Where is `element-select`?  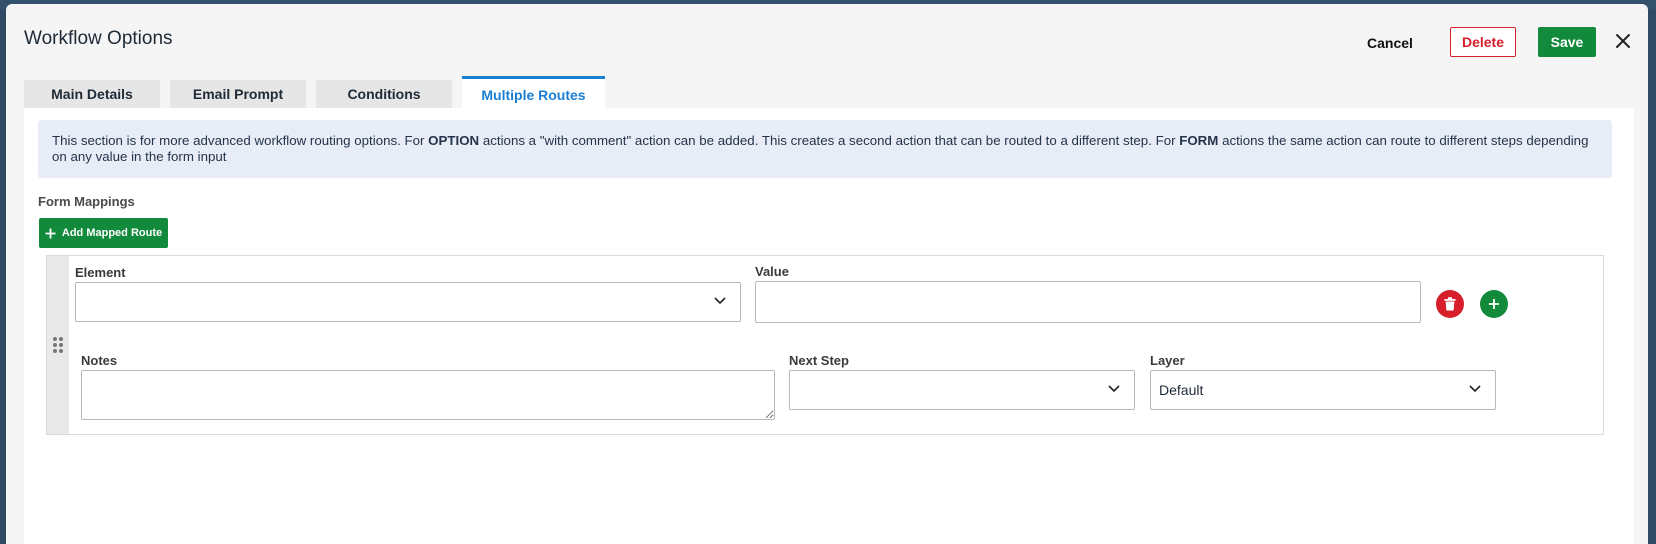 element-select is located at coordinates (408, 302).